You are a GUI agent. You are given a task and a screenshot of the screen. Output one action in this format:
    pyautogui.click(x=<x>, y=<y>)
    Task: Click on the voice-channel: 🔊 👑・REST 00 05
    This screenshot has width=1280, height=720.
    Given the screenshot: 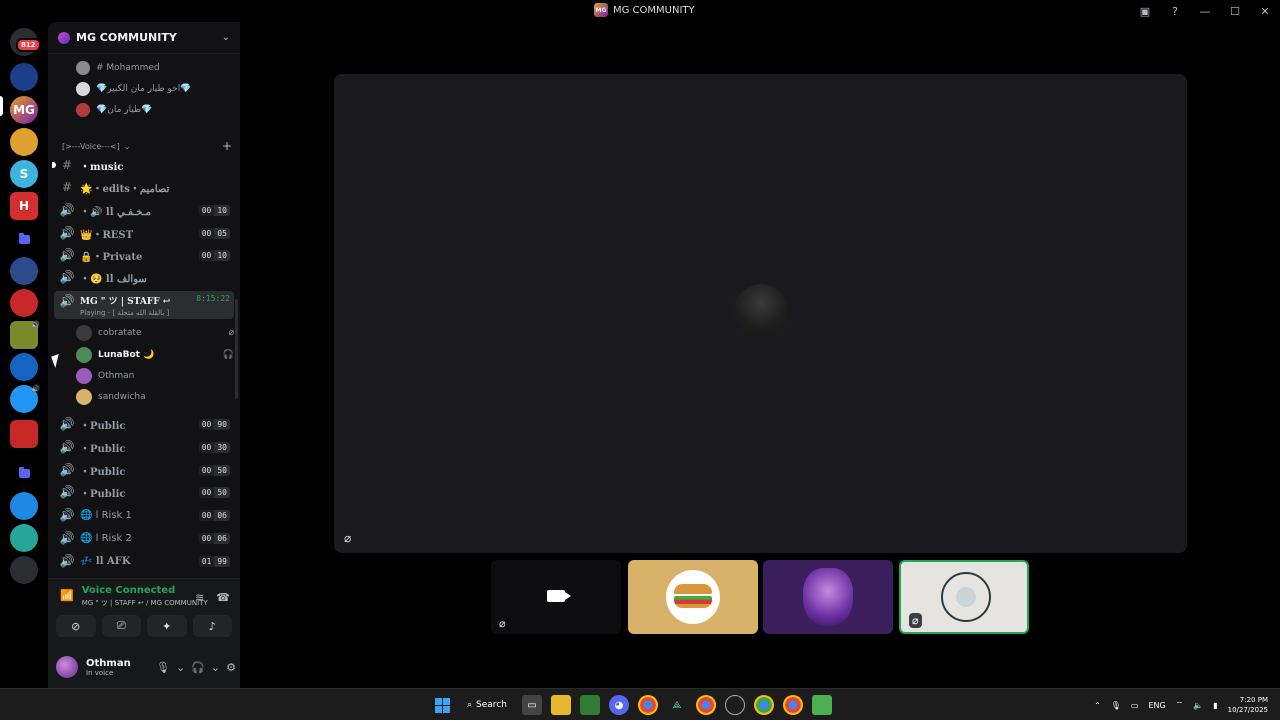 What is the action you would take?
    pyautogui.click(x=144, y=233)
    